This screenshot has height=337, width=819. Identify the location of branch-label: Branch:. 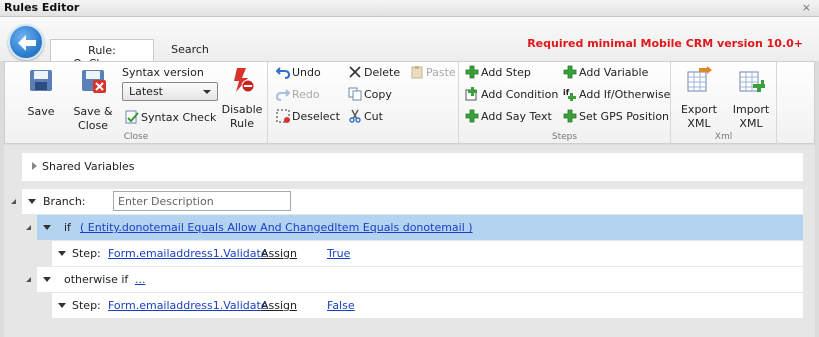
(64, 201).